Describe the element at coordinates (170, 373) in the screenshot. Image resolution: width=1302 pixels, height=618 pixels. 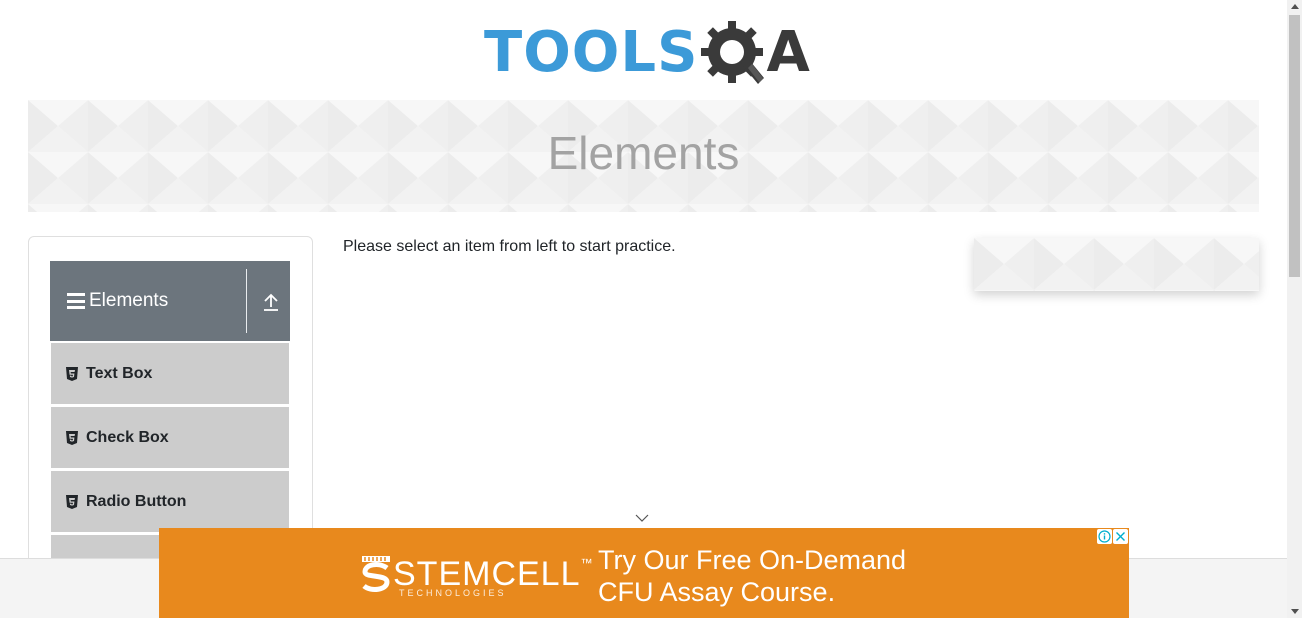
I see `sidebar-item-text-box: Text Box` at that location.